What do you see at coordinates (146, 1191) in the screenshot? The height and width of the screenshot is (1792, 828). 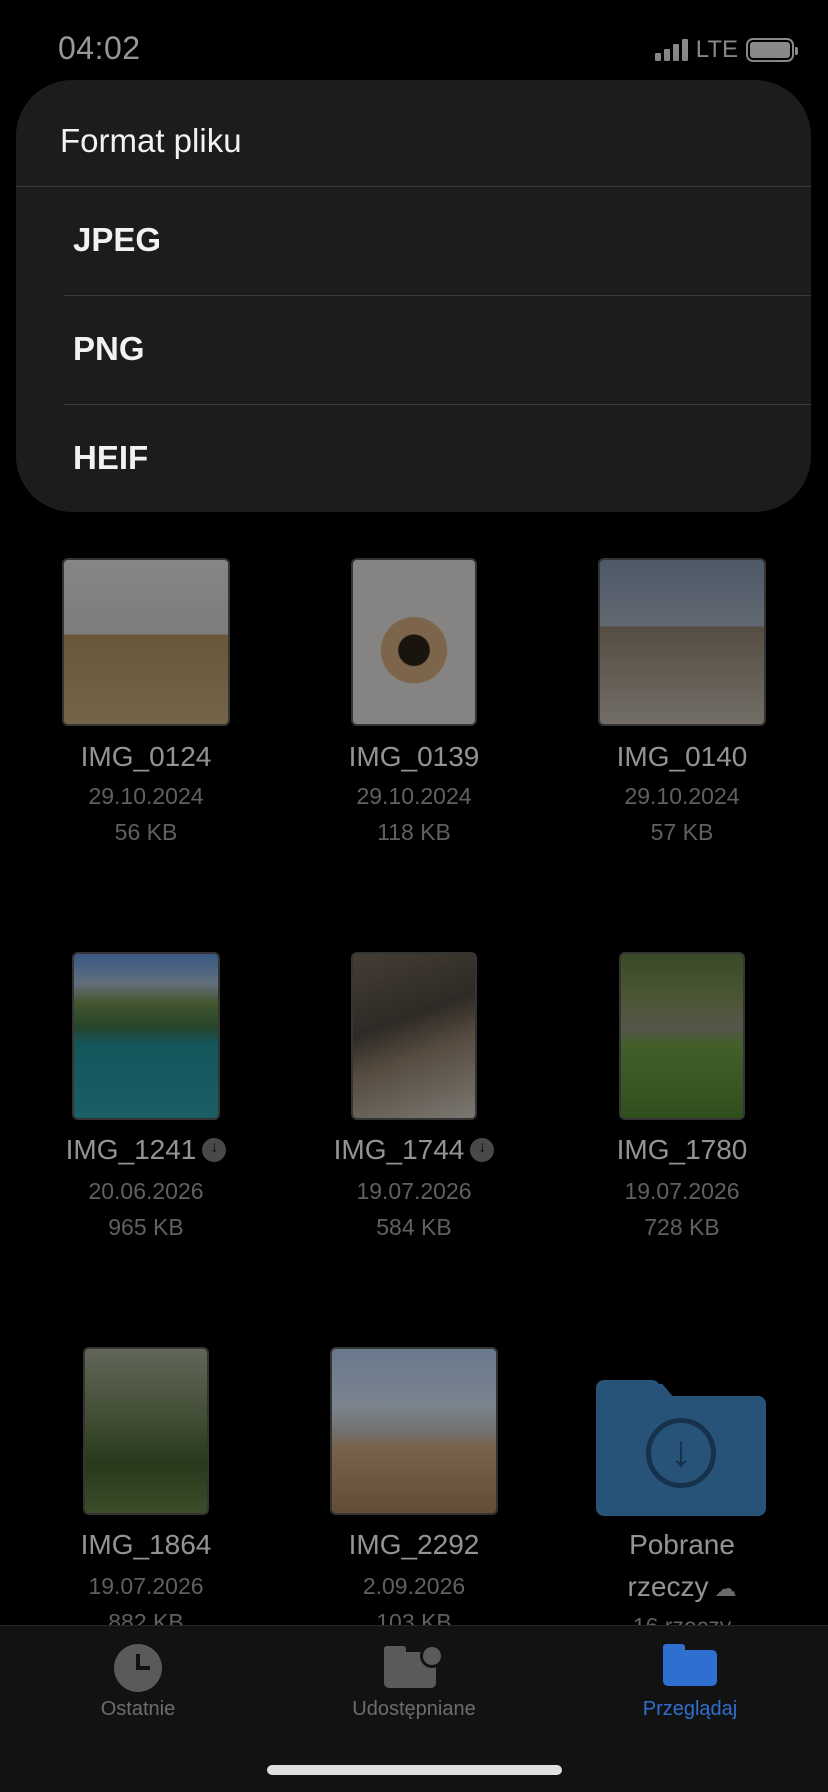 I see `file-date: 20.06.2026` at bounding box center [146, 1191].